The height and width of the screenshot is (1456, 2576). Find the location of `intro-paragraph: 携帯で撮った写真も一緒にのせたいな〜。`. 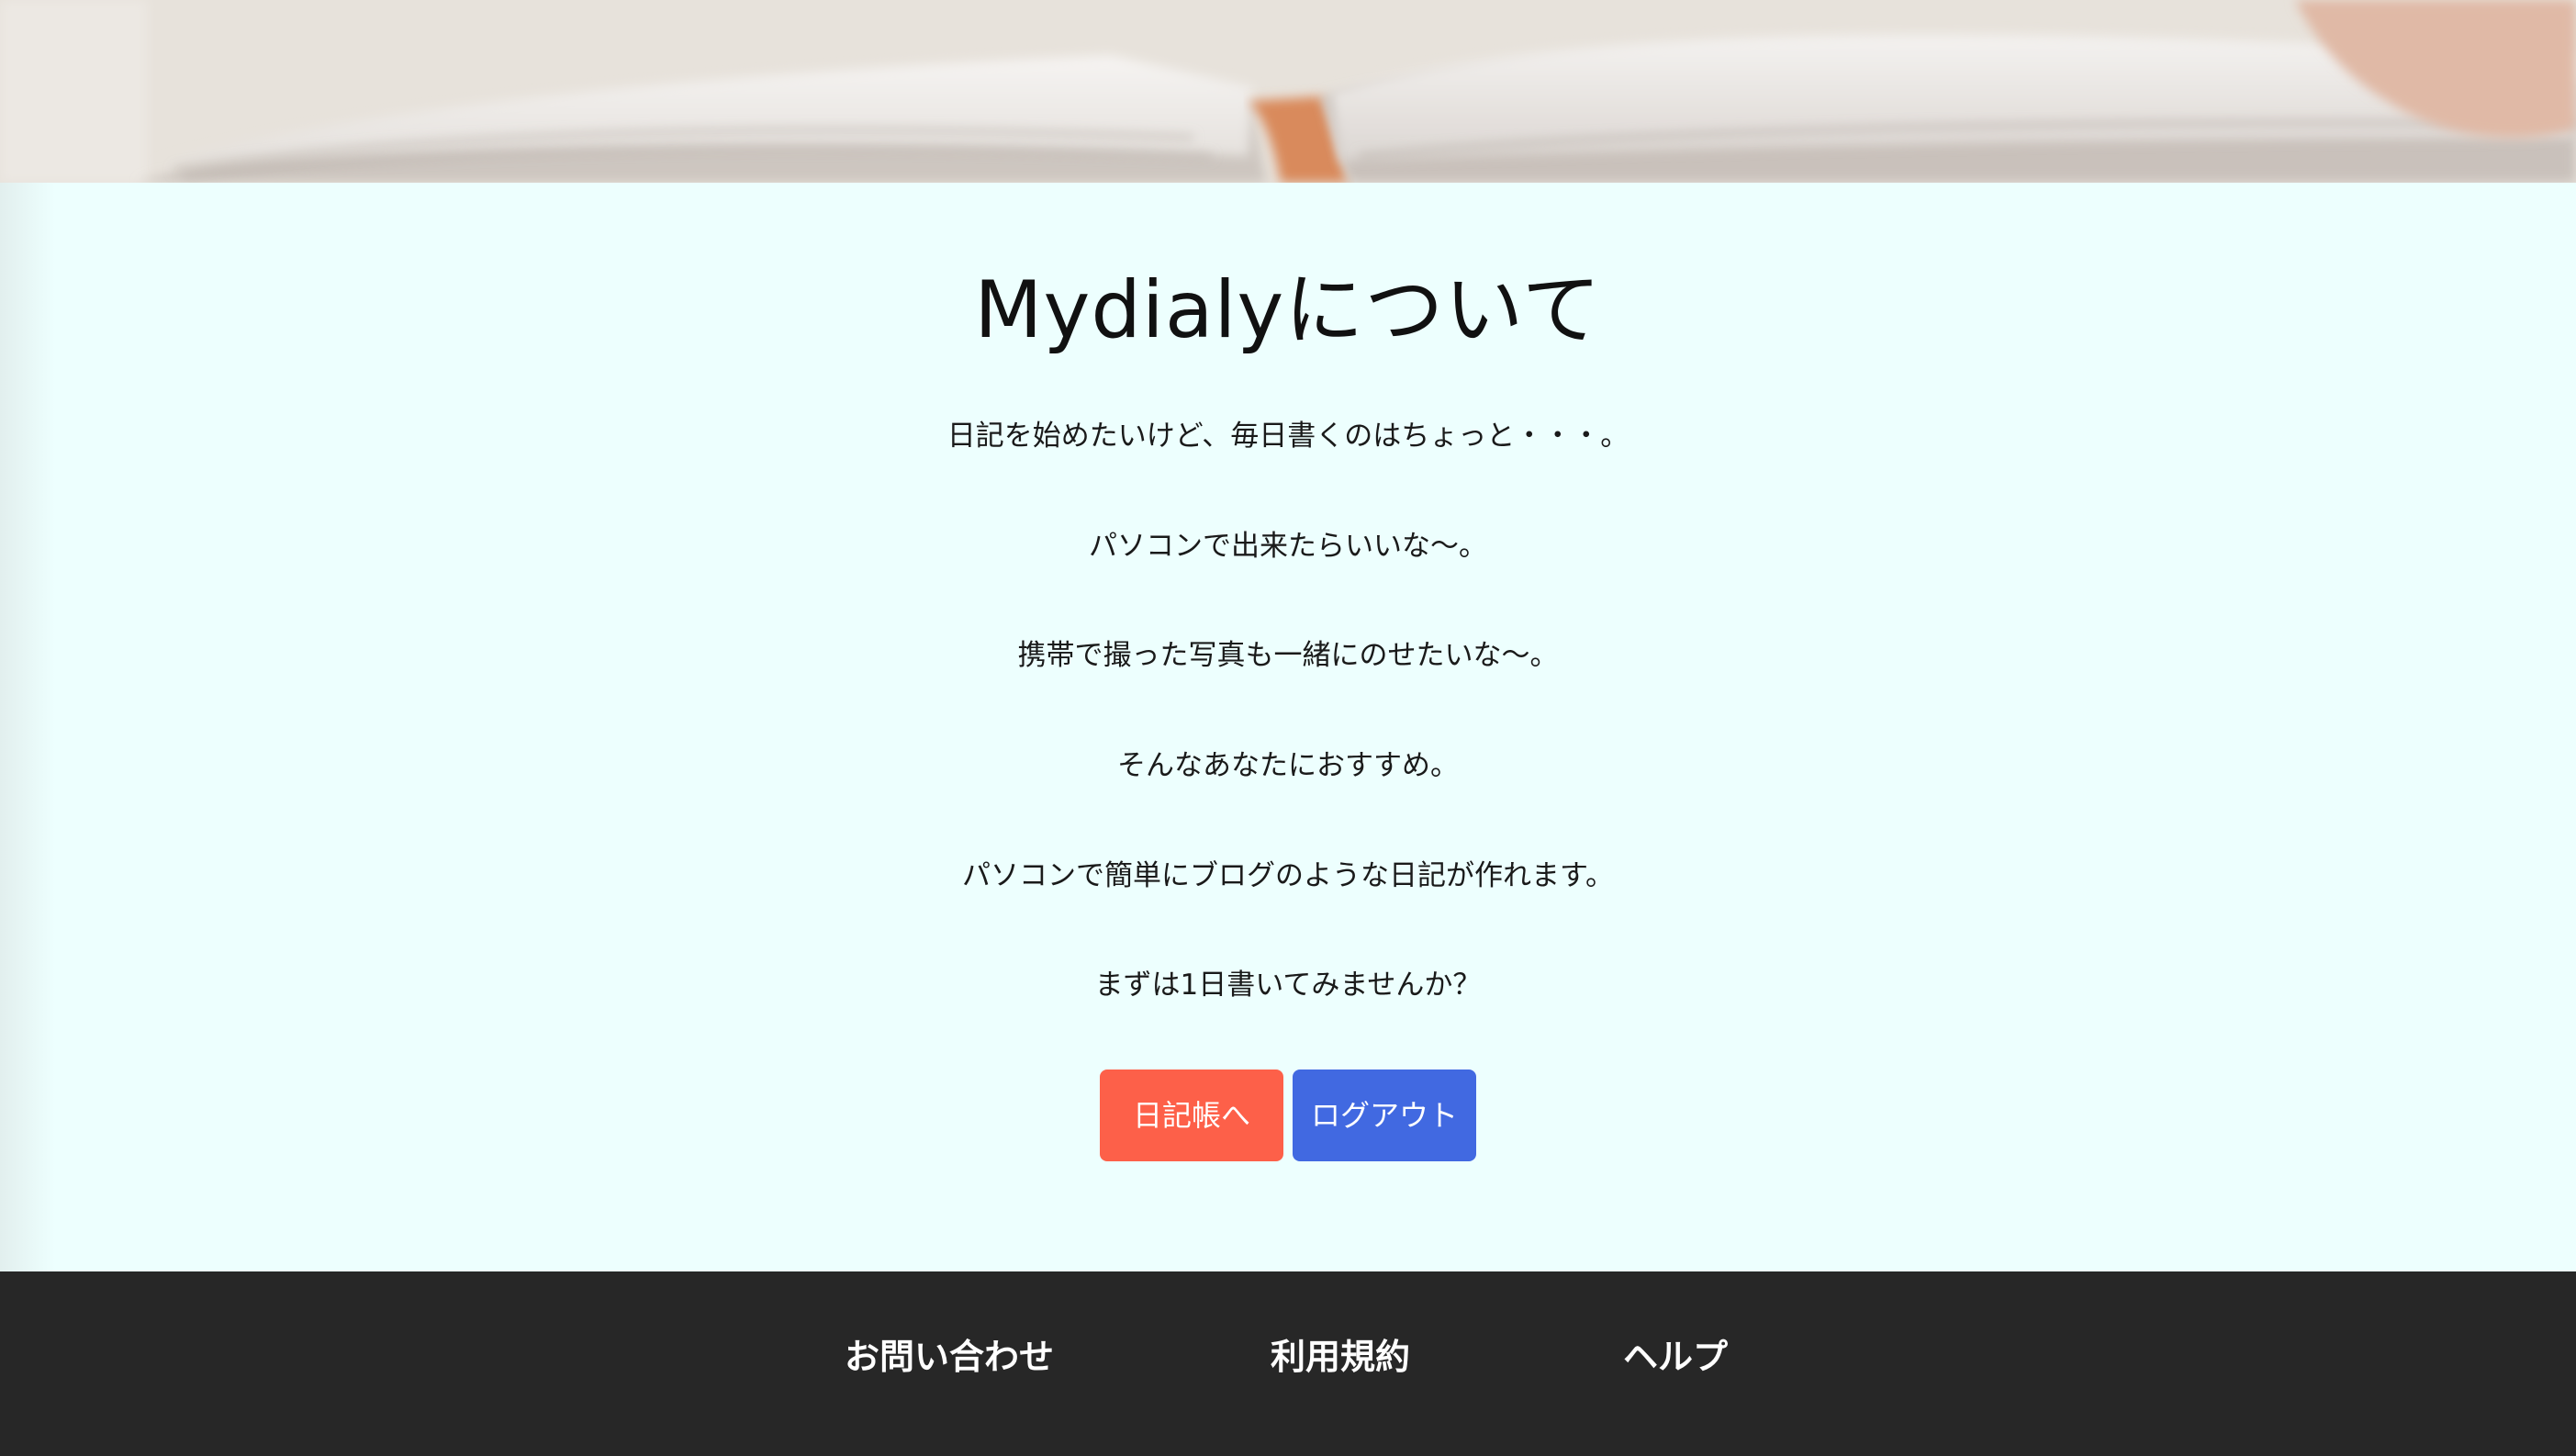

intro-paragraph: 携帯で撮った写真も一緒にのせたいな〜。 is located at coordinates (1288, 655).